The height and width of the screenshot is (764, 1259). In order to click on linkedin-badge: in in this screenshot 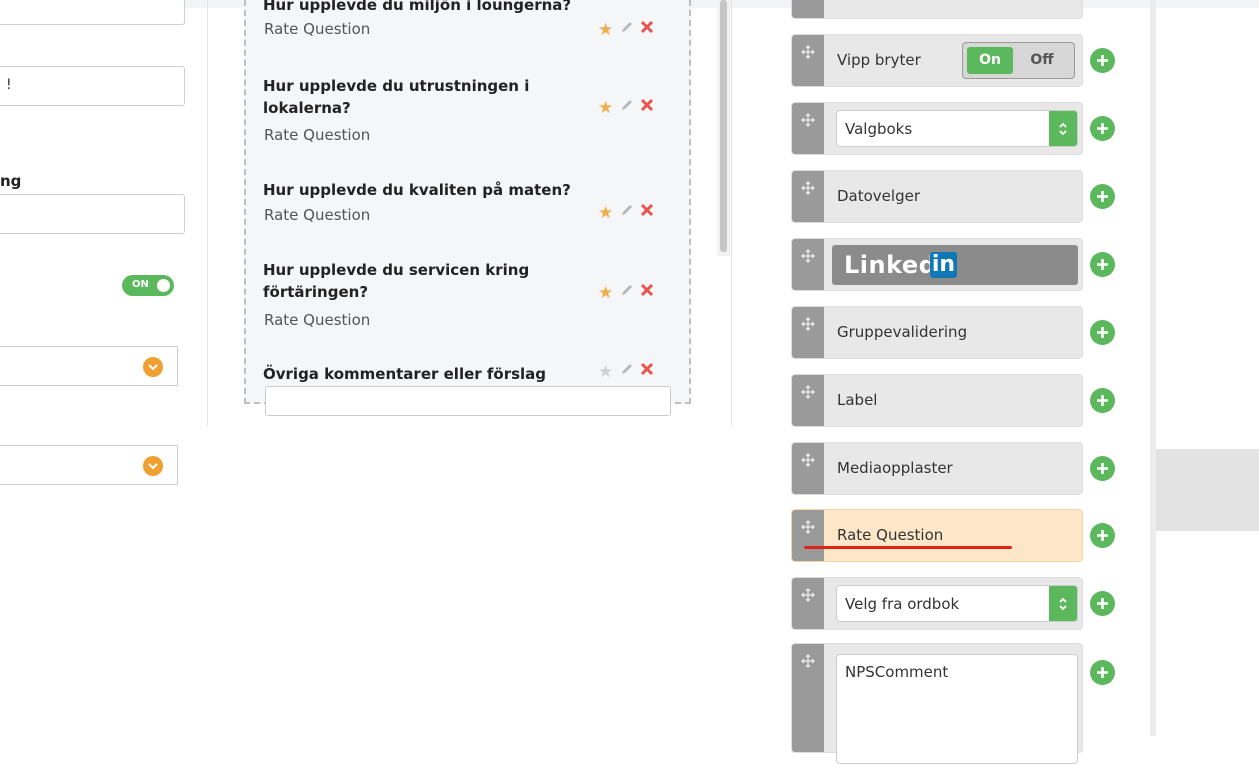, I will do `click(943, 265)`.